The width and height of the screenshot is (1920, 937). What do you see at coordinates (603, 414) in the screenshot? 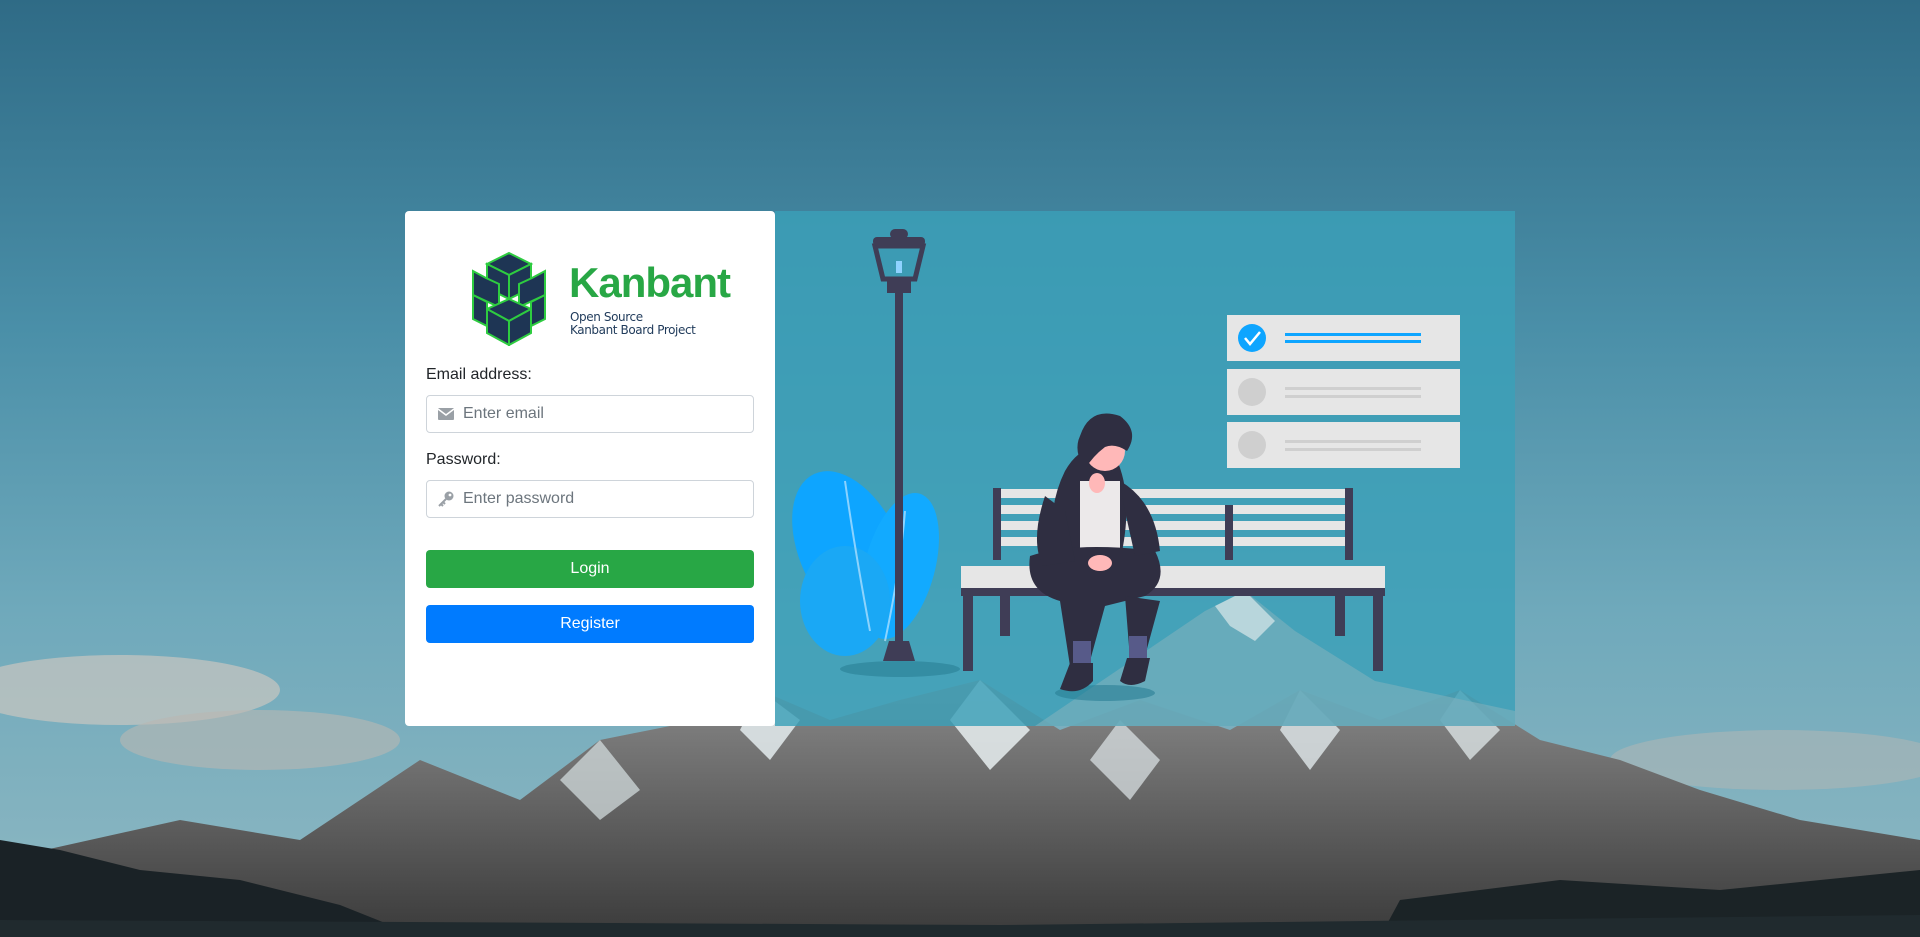
I see `email-input` at bounding box center [603, 414].